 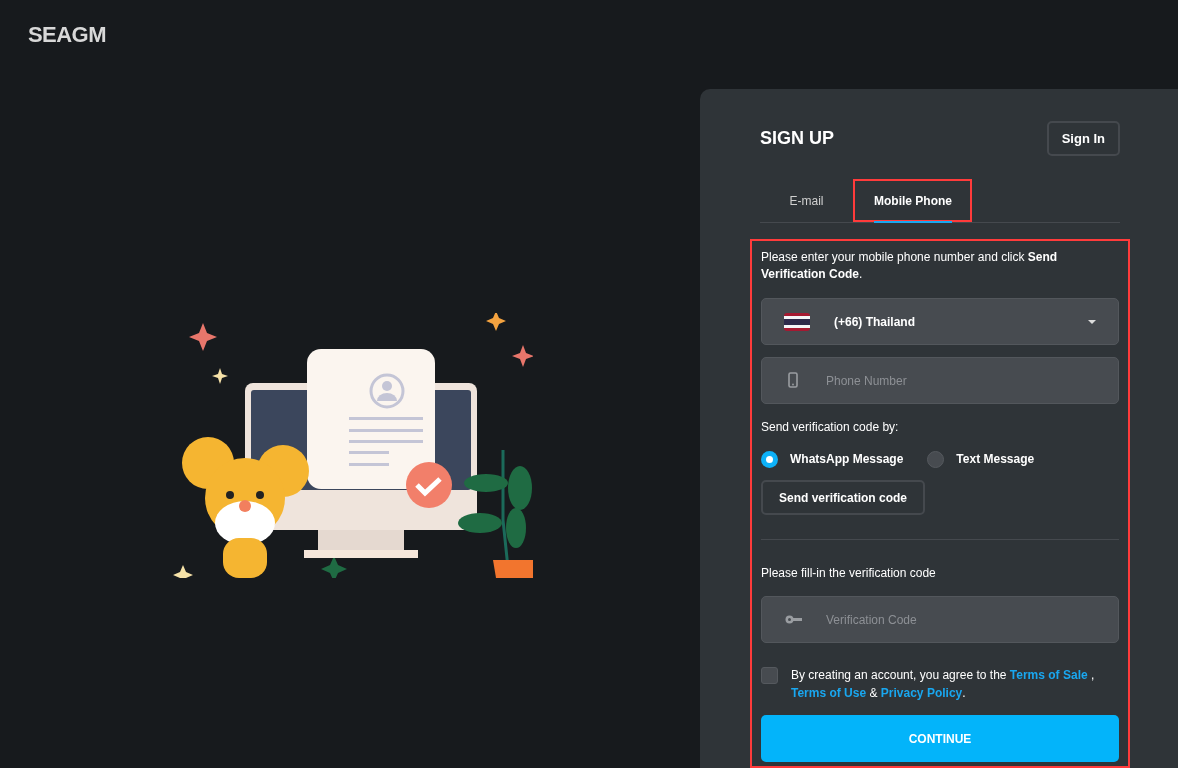 I want to click on logo: SEAGM, so click(x=67, y=34).